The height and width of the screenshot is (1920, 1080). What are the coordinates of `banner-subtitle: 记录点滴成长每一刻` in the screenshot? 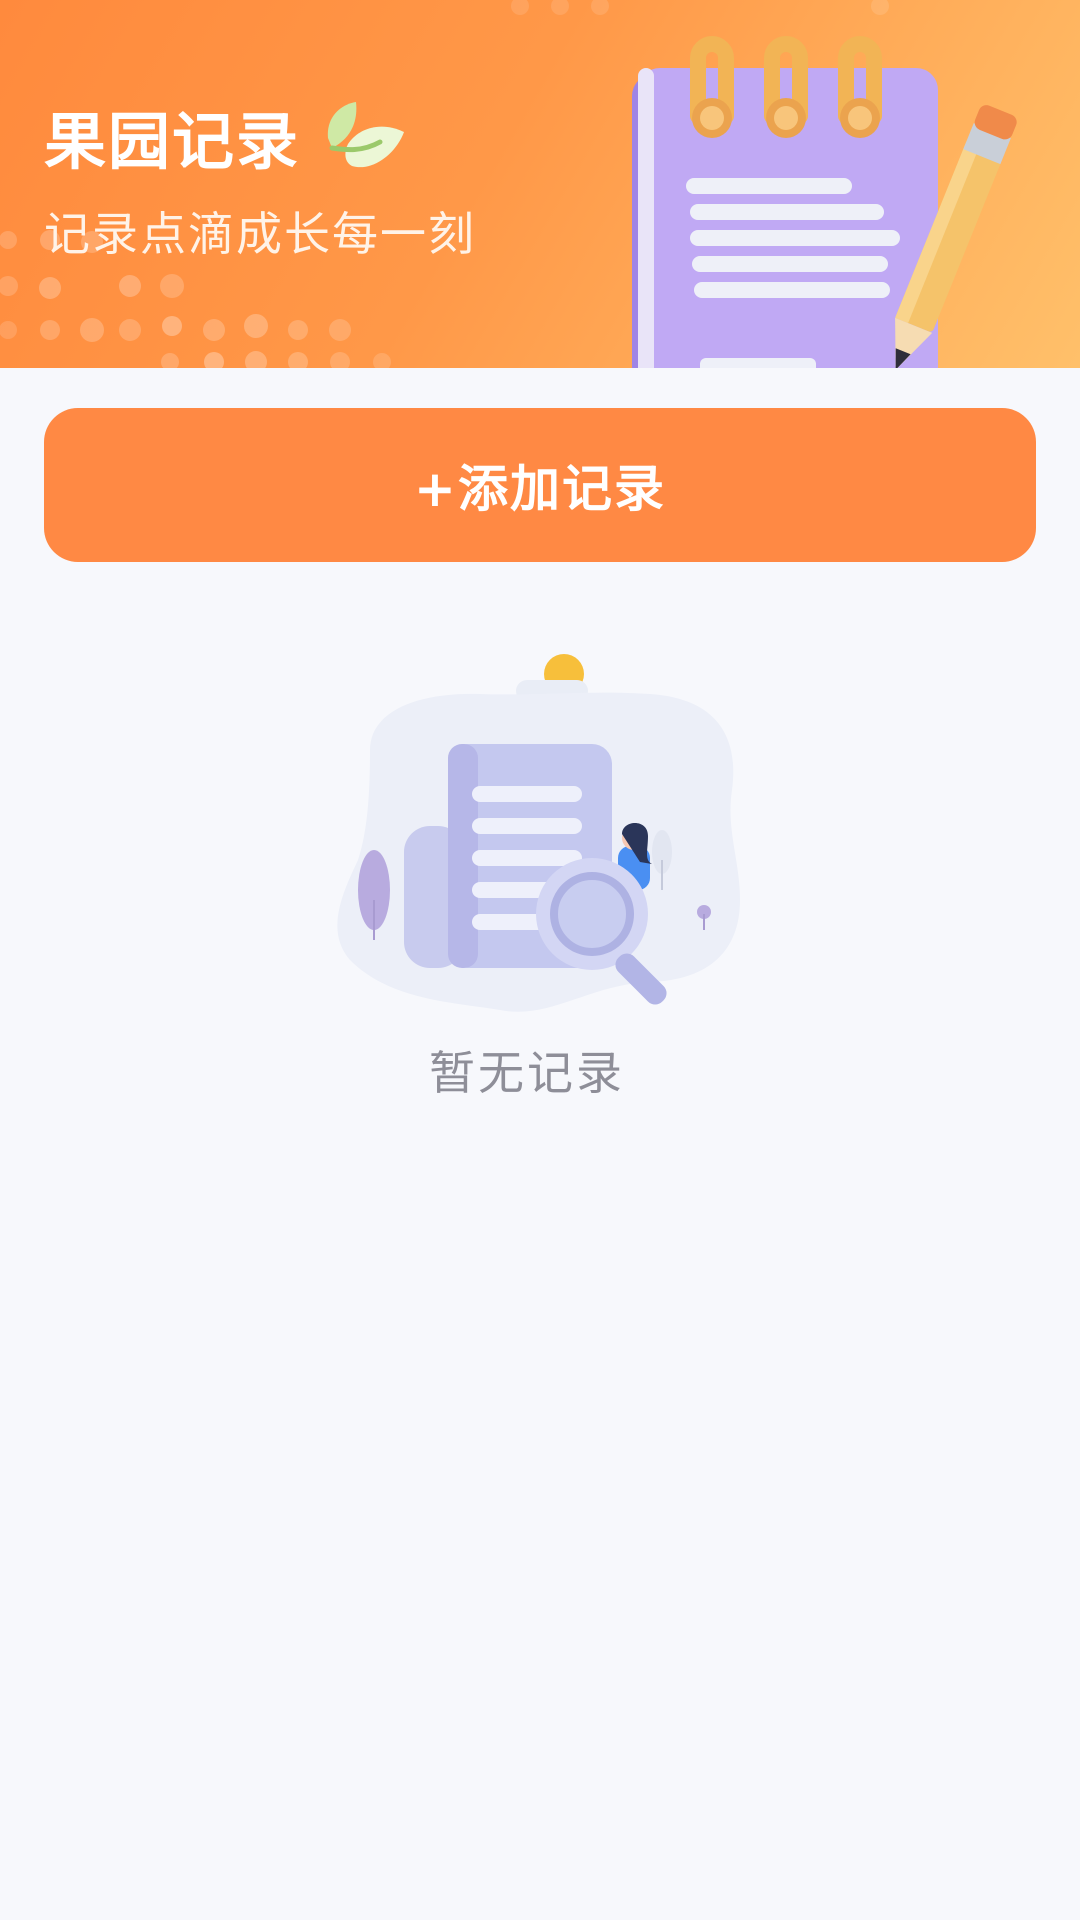 It's located at (260, 234).